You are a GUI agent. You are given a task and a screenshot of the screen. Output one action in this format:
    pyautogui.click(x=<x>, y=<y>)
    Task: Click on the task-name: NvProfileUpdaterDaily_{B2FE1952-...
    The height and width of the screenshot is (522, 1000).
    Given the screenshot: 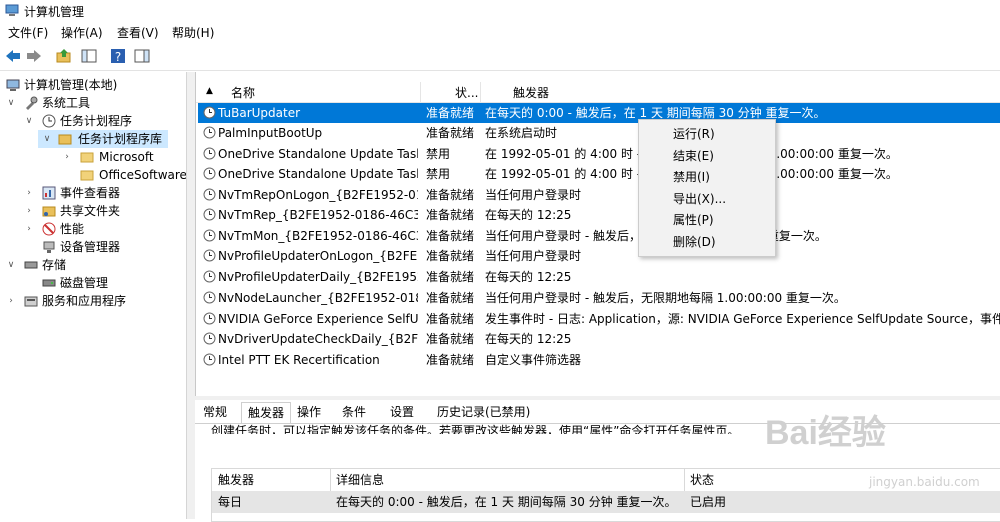 What is the action you would take?
    pyautogui.click(x=318, y=277)
    